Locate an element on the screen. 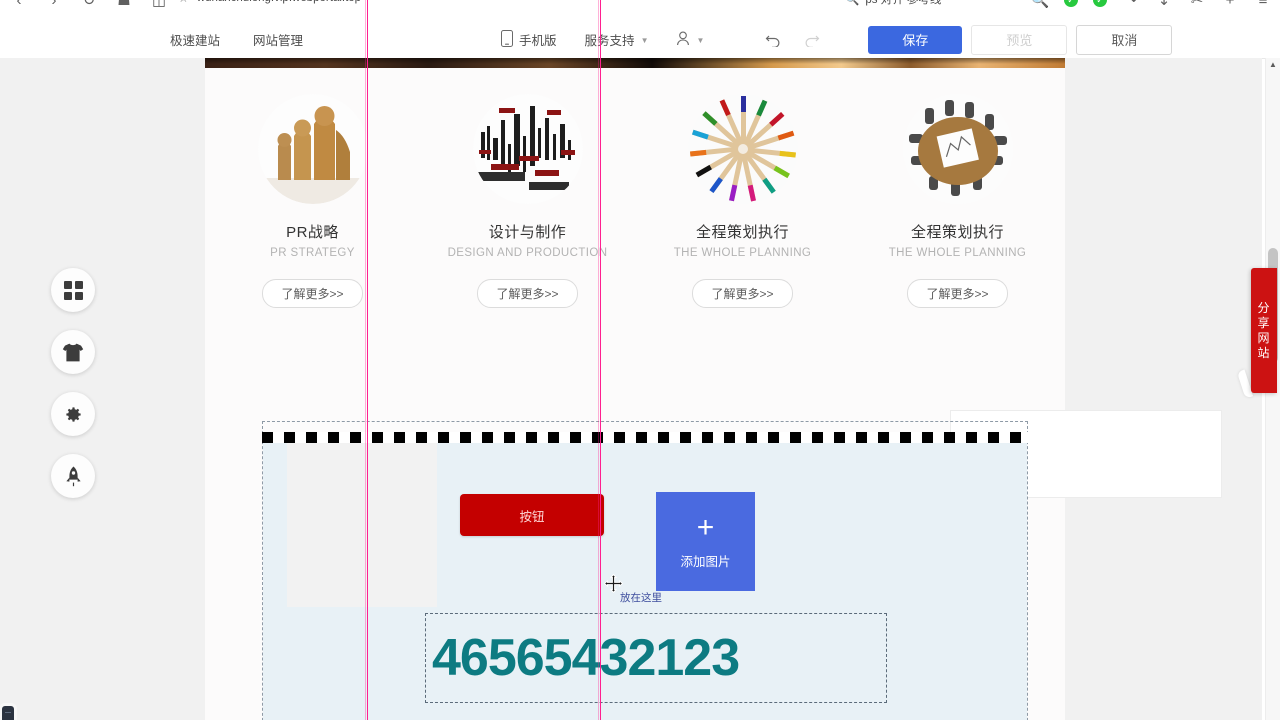  nav-item-site-manage: 网站管理 is located at coordinates (278, 39).